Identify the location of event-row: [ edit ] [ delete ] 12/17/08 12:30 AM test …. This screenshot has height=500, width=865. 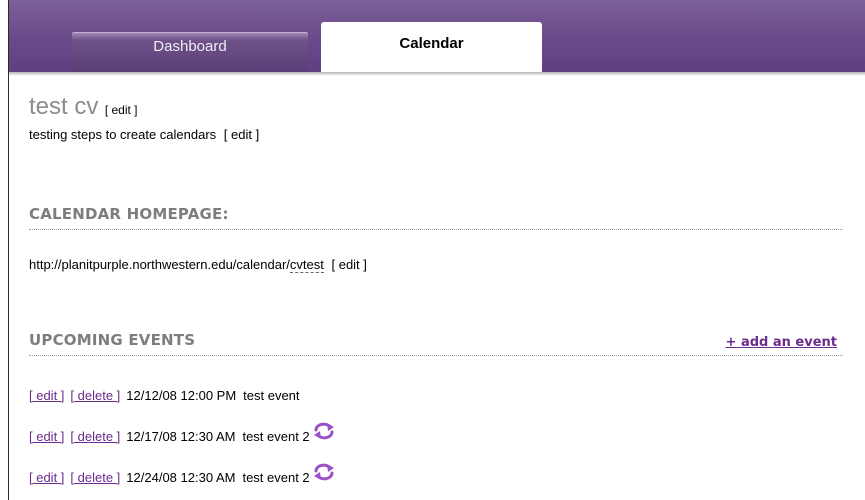
(182, 434).